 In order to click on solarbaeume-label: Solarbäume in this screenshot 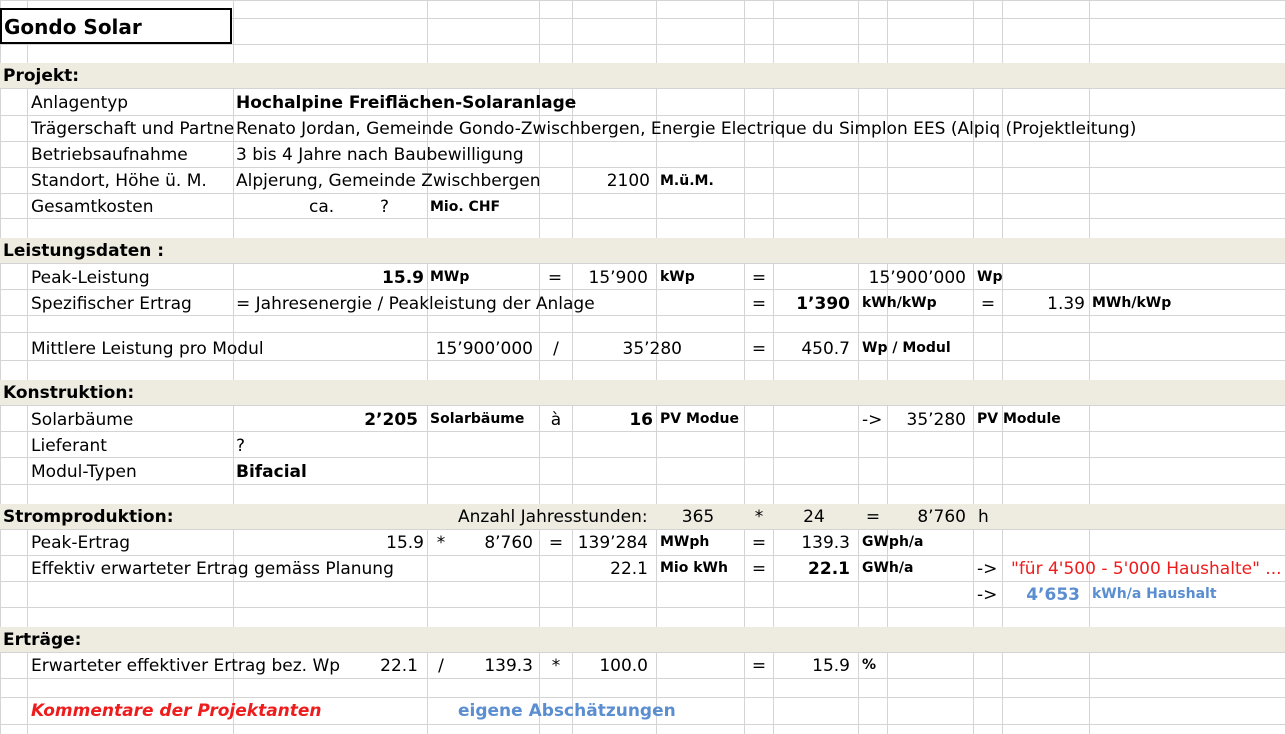, I will do `click(82, 420)`.